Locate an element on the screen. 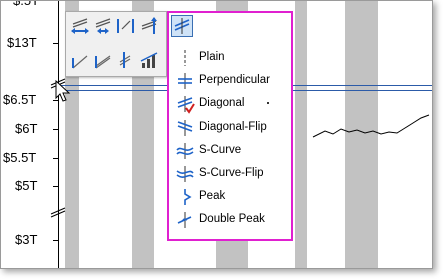 This screenshot has height=279, width=443. break-up-down-button is located at coordinates (126, 26).